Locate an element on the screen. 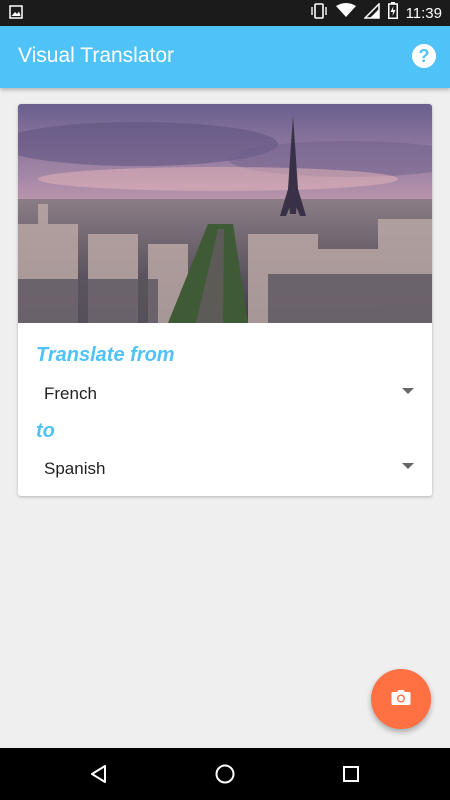  recents-icon is located at coordinates (351, 774).